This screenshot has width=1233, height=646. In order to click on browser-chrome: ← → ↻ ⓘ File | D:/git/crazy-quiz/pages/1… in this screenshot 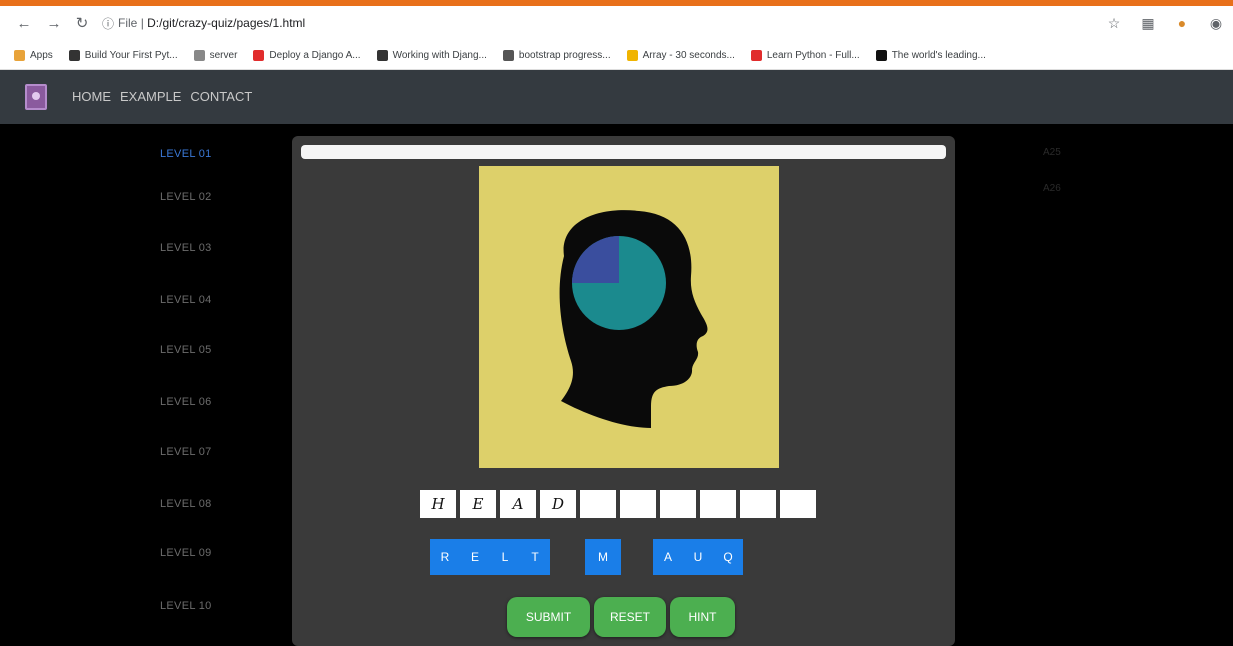, I will do `click(616, 38)`.